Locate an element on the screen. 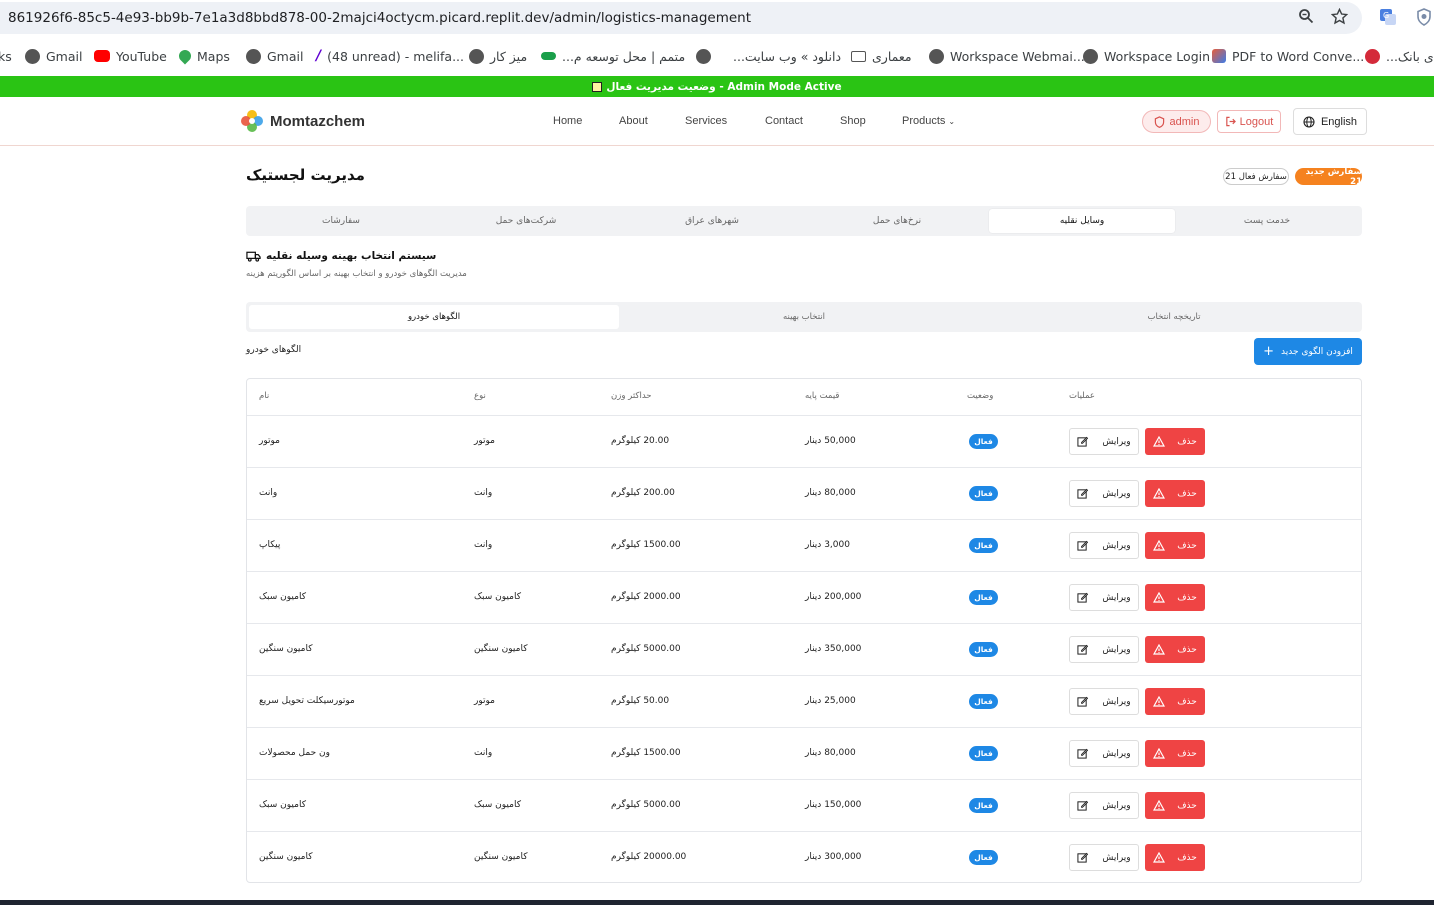 The image size is (1434, 905). zoom-icon is located at coordinates (1306, 16).